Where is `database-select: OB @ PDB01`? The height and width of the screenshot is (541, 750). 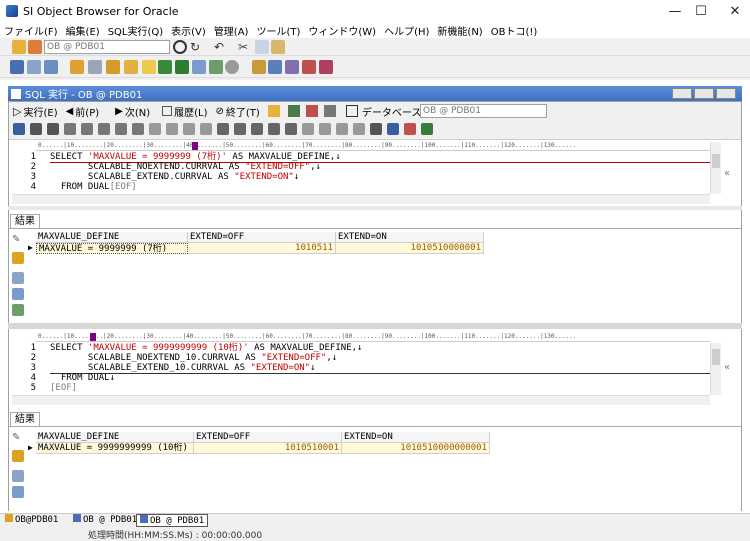 database-select: OB @ PDB01 is located at coordinates (483, 111).